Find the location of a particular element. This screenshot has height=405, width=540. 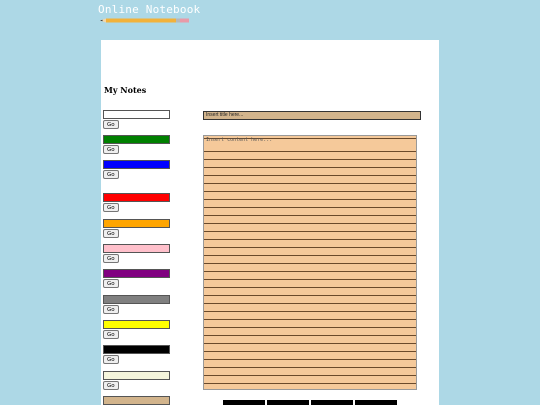

go-button-orange: Go is located at coordinates (111, 233).